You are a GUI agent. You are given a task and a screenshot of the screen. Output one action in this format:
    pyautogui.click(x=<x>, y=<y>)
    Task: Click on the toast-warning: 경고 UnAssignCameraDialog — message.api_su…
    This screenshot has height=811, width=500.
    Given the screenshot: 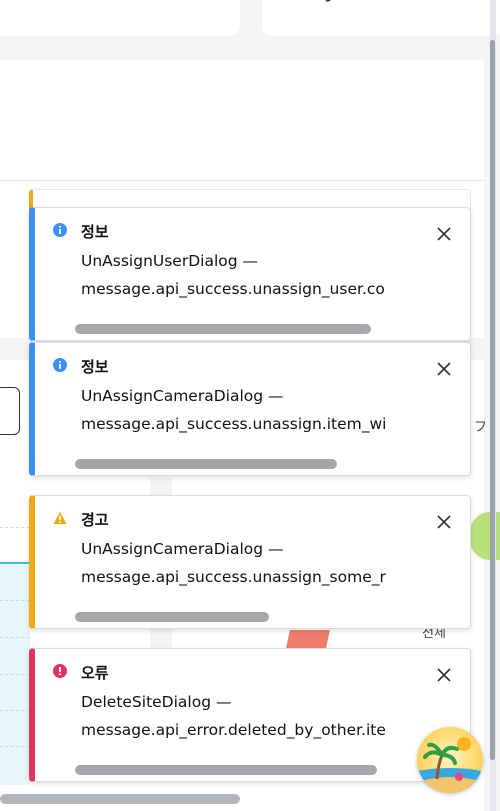 What is the action you would take?
    pyautogui.click(x=250, y=562)
    